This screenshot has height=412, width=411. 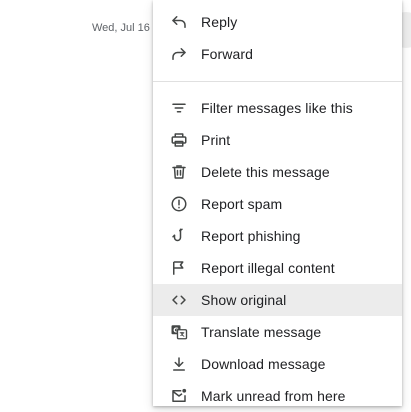 I want to click on menu-item-show-original: Show original, so click(x=277, y=300).